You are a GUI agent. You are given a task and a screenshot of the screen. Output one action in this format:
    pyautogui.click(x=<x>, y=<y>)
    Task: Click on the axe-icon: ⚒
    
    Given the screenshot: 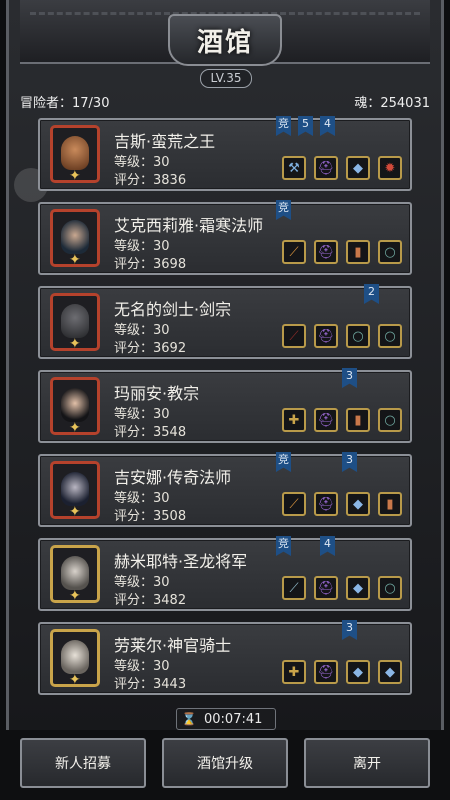 What is the action you would take?
    pyautogui.click(x=294, y=168)
    